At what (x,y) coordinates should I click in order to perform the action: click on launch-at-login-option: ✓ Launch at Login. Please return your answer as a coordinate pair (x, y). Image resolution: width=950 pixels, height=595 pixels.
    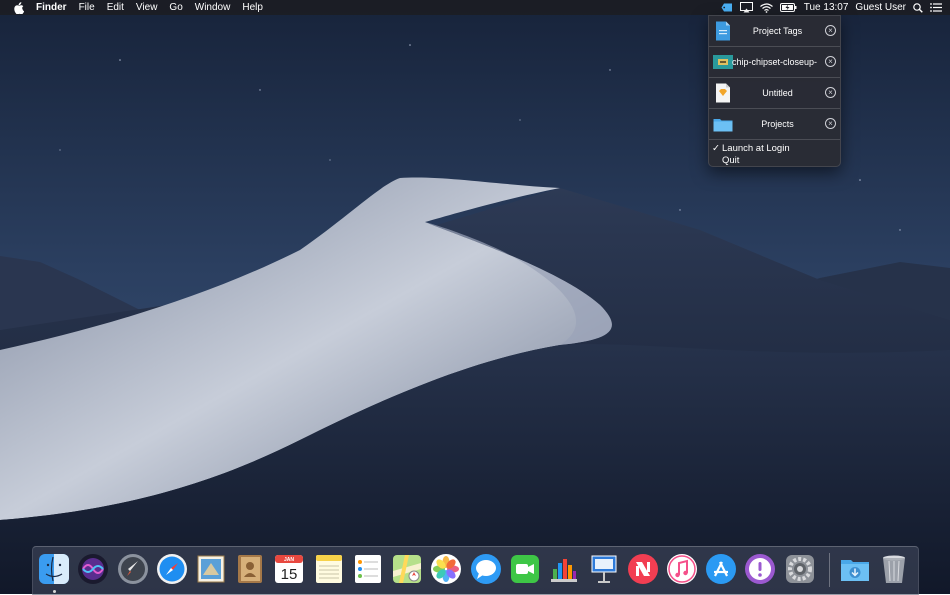
    Looking at the image, I should click on (774, 149).